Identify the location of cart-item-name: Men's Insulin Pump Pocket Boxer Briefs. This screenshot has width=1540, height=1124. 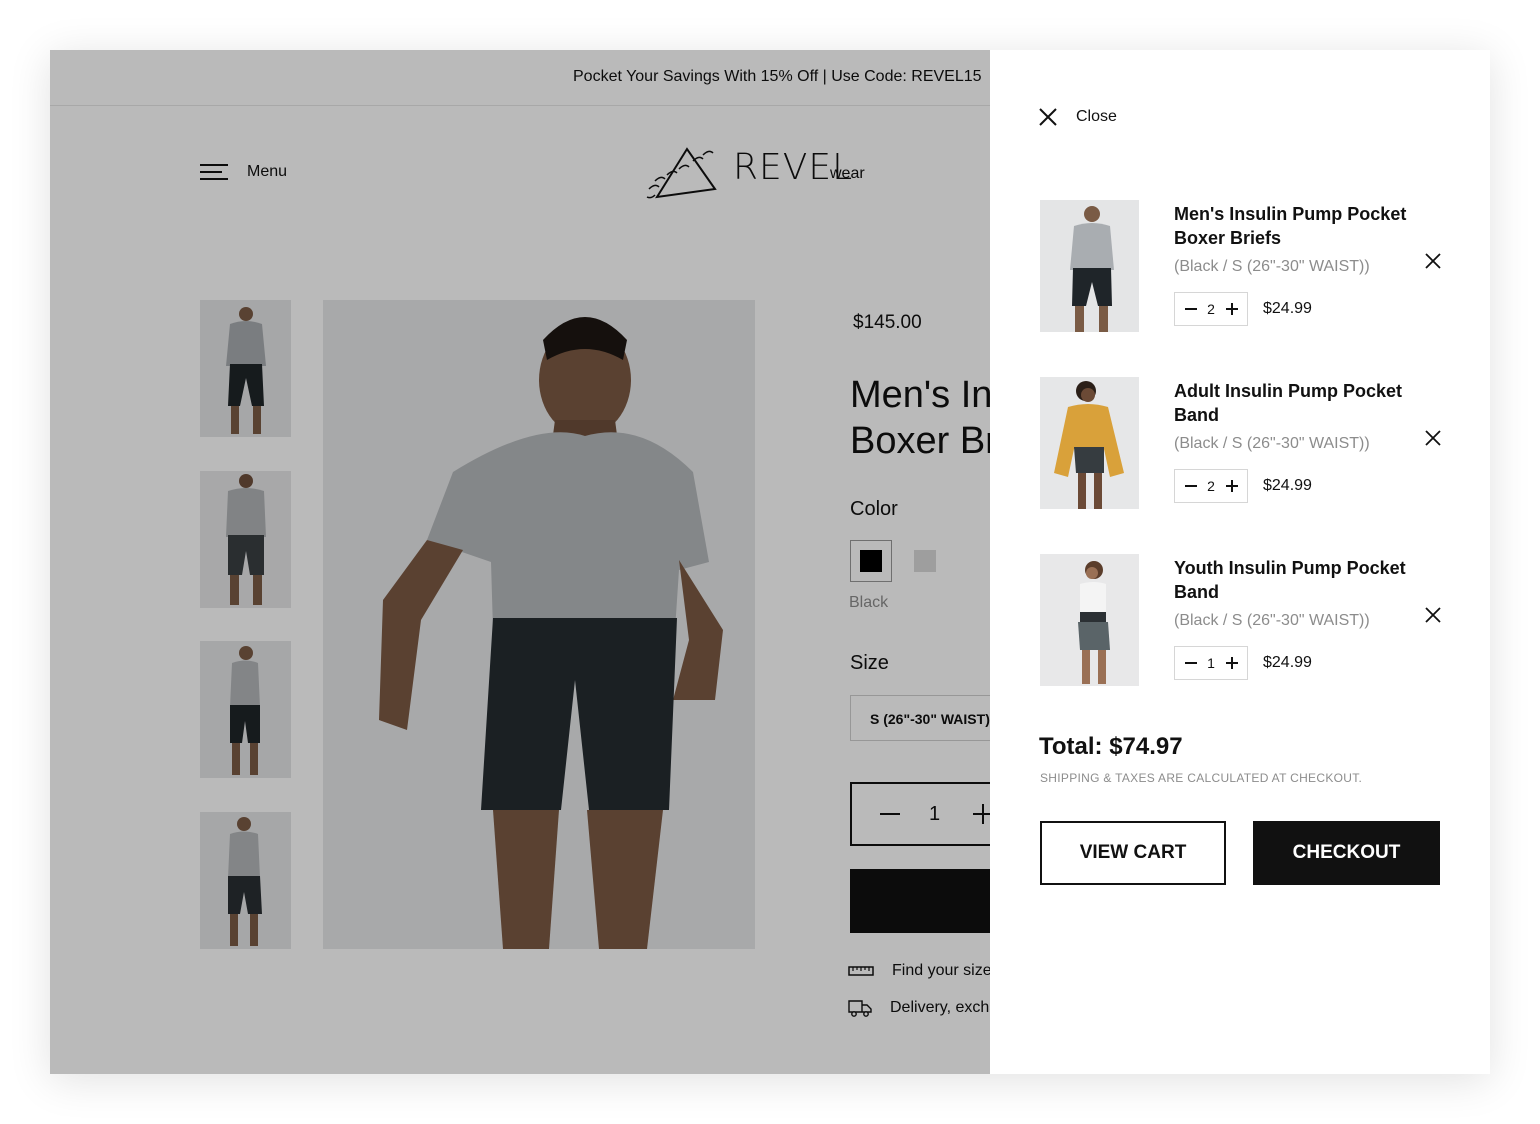
(1294, 226).